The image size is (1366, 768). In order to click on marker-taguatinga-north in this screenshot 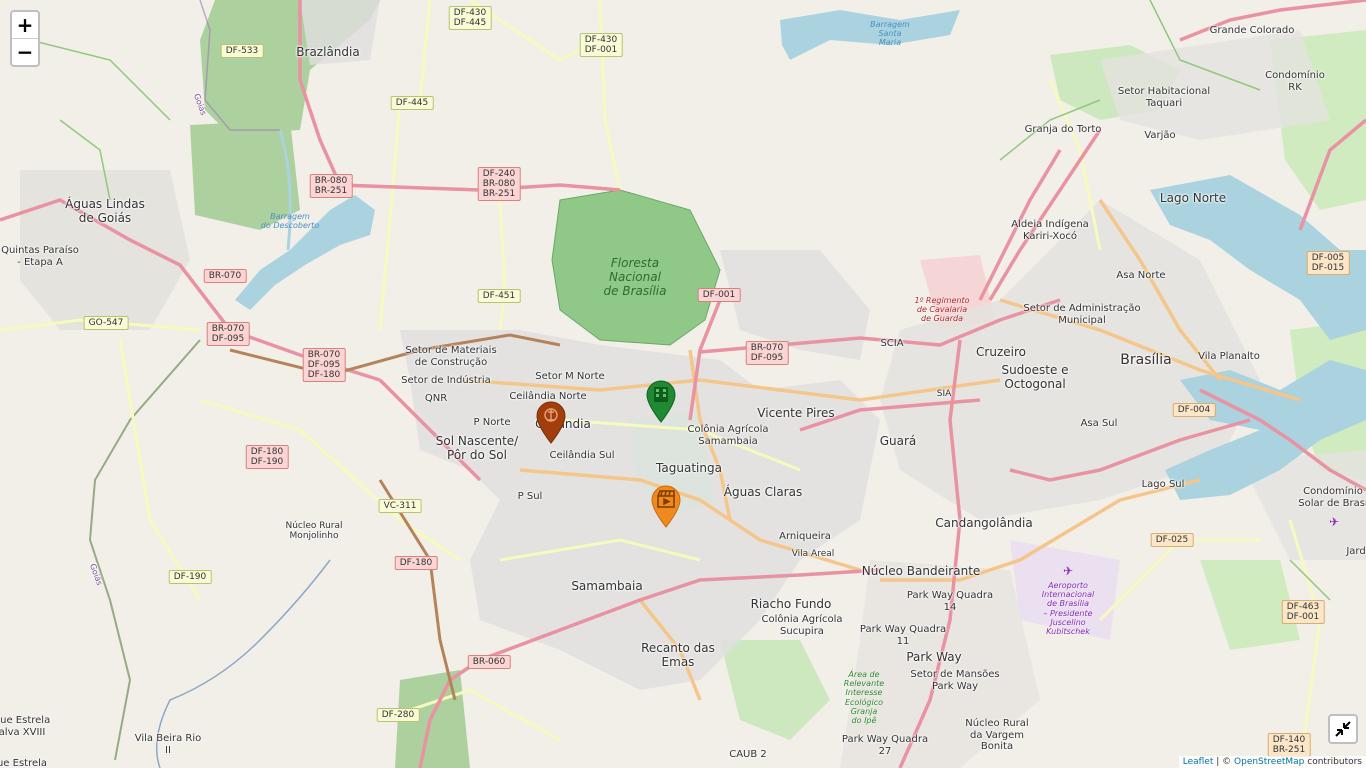, I will do `click(661, 401)`.